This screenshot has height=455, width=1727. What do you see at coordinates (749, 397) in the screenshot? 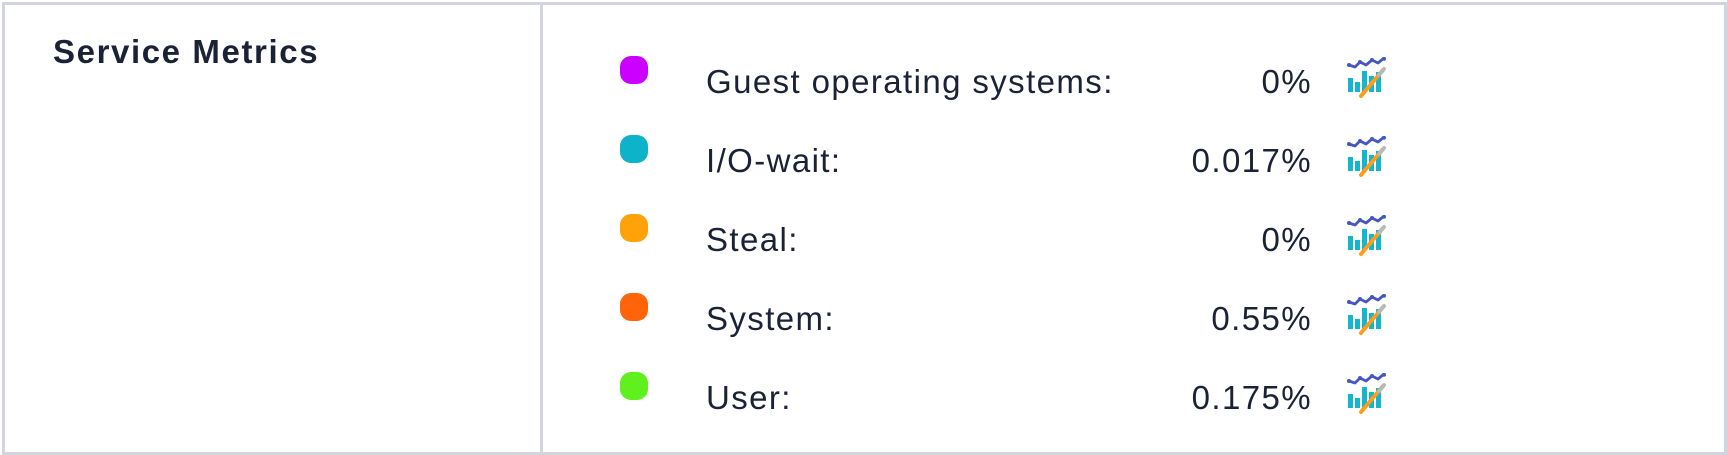
I see `metric-label: User:` at bounding box center [749, 397].